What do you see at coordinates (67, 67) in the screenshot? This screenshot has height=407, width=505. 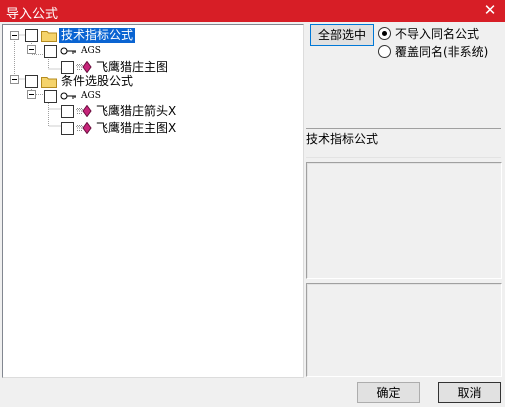 I see `checkbox-formula-main` at bounding box center [67, 67].